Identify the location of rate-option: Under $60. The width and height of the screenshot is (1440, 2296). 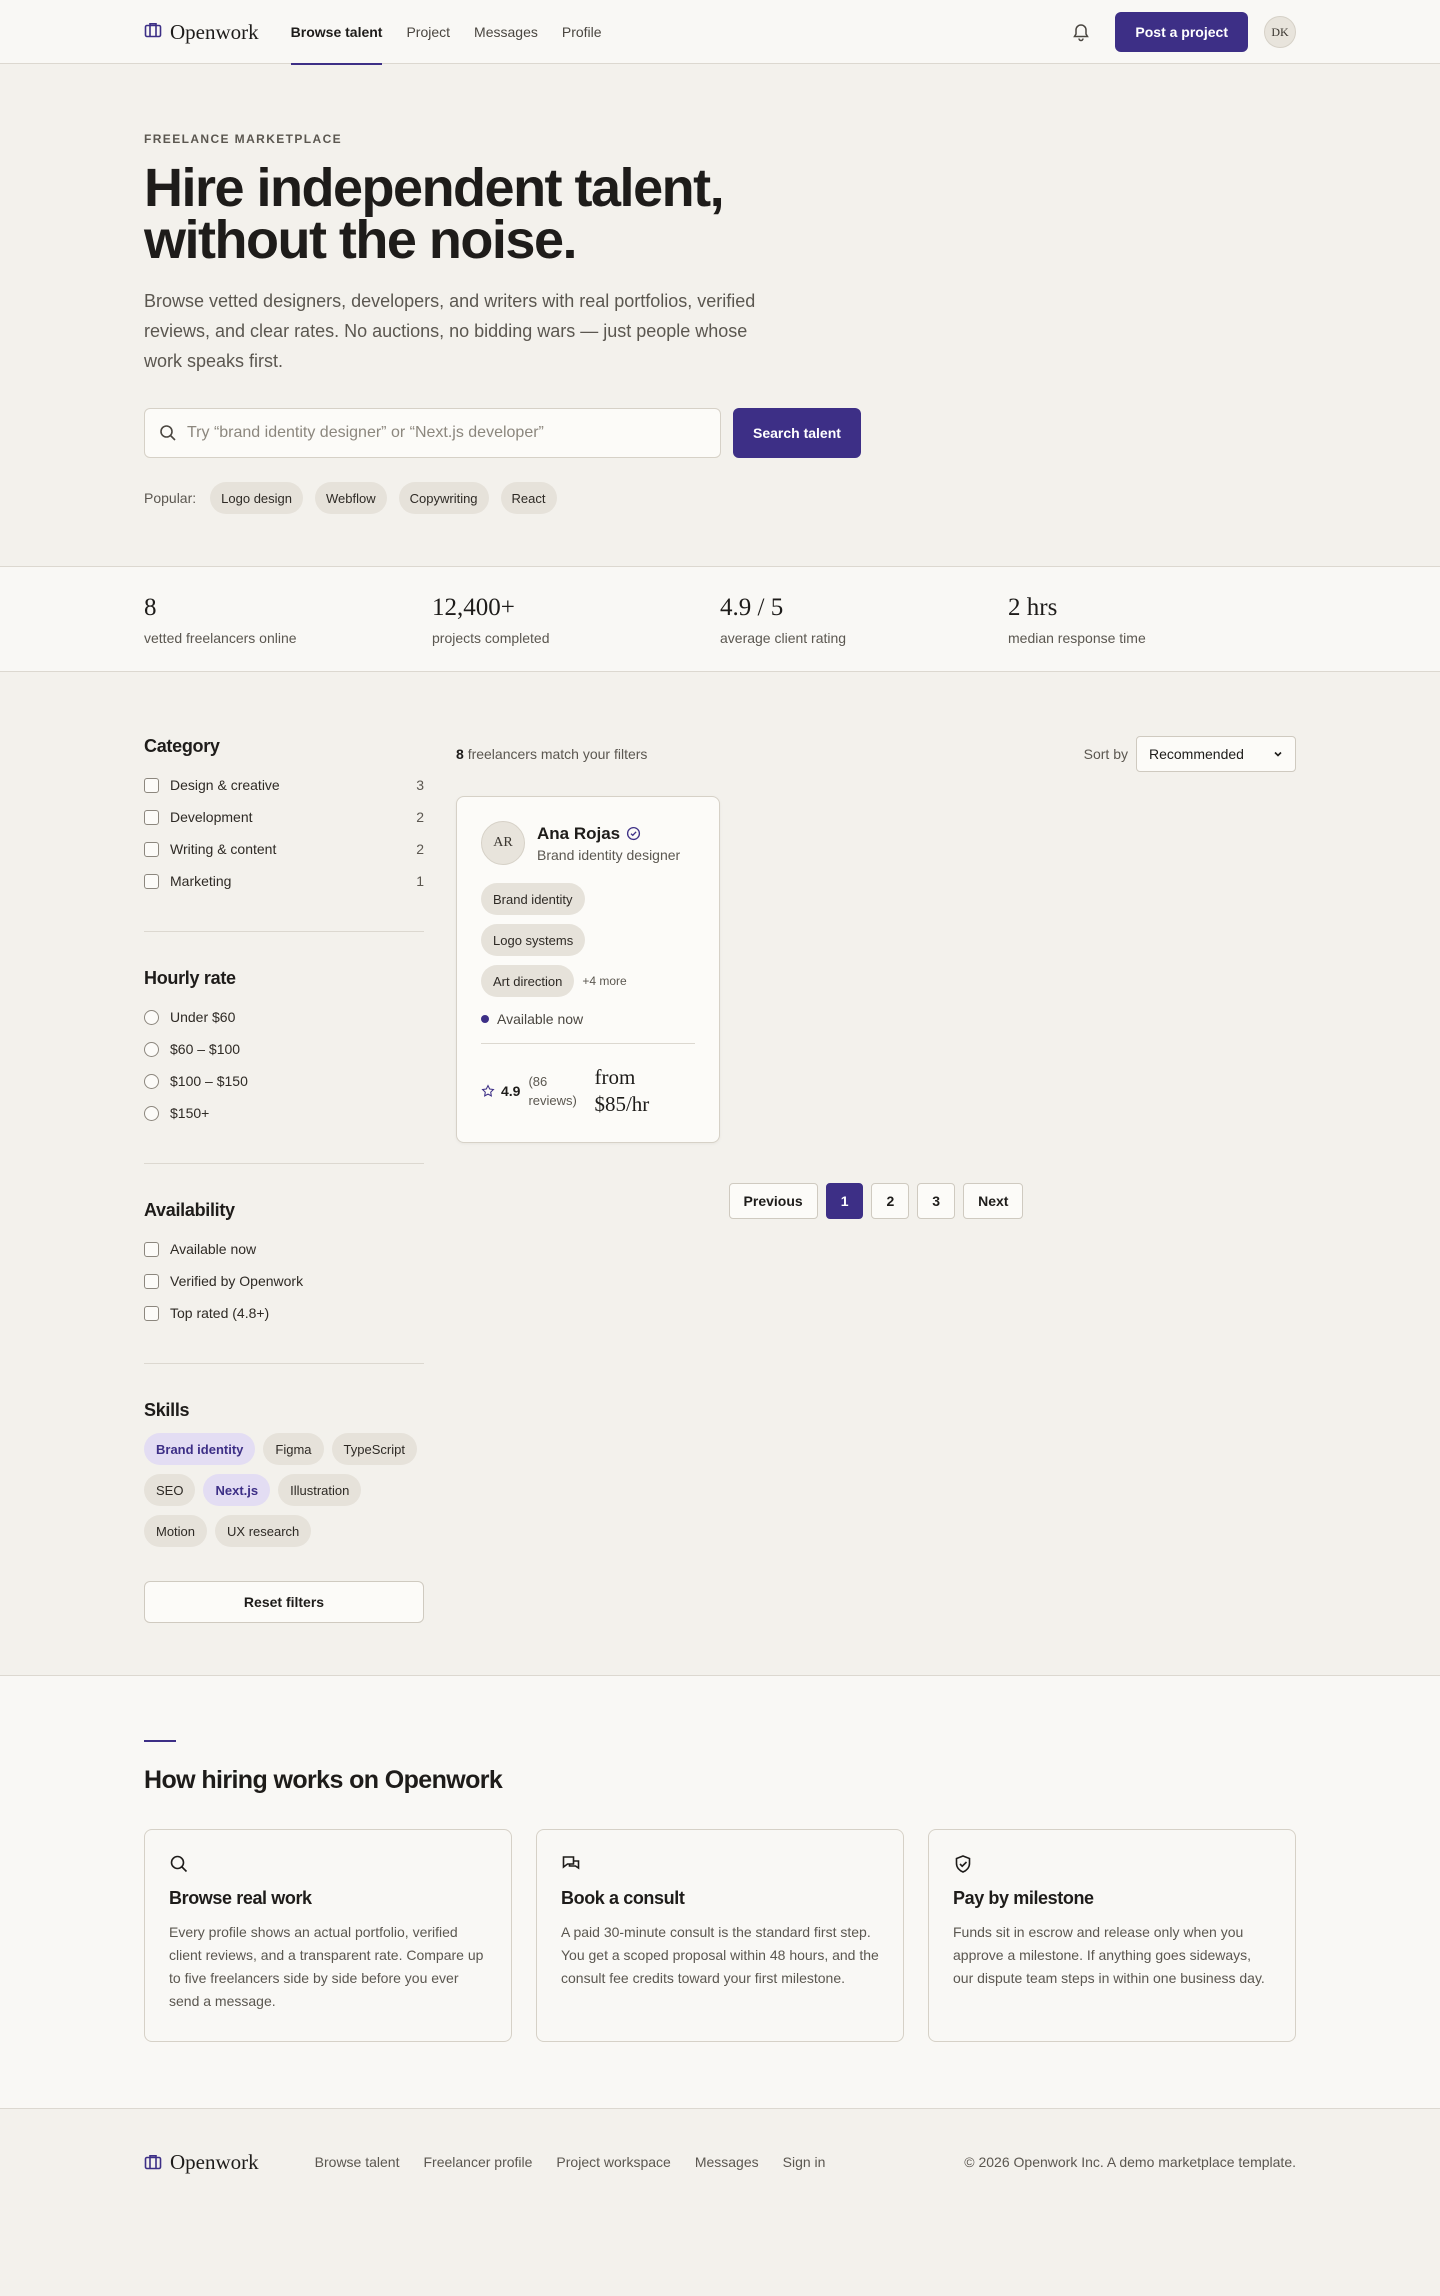
(284, 1017).